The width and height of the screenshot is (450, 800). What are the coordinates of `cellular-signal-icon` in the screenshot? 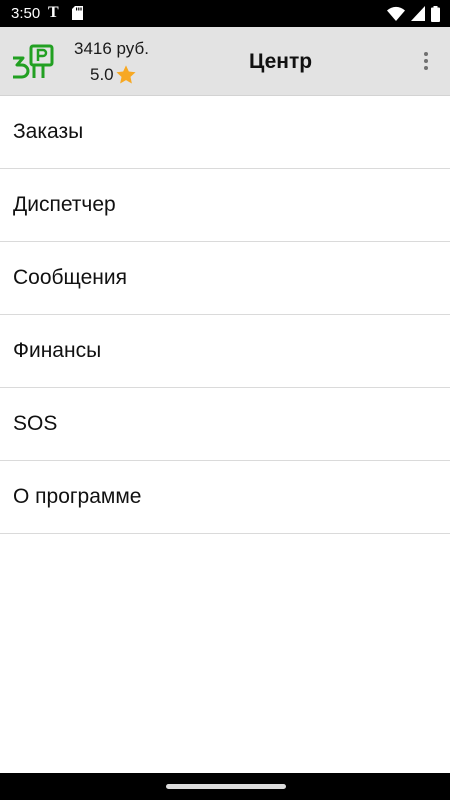 It's located at (418, 13).